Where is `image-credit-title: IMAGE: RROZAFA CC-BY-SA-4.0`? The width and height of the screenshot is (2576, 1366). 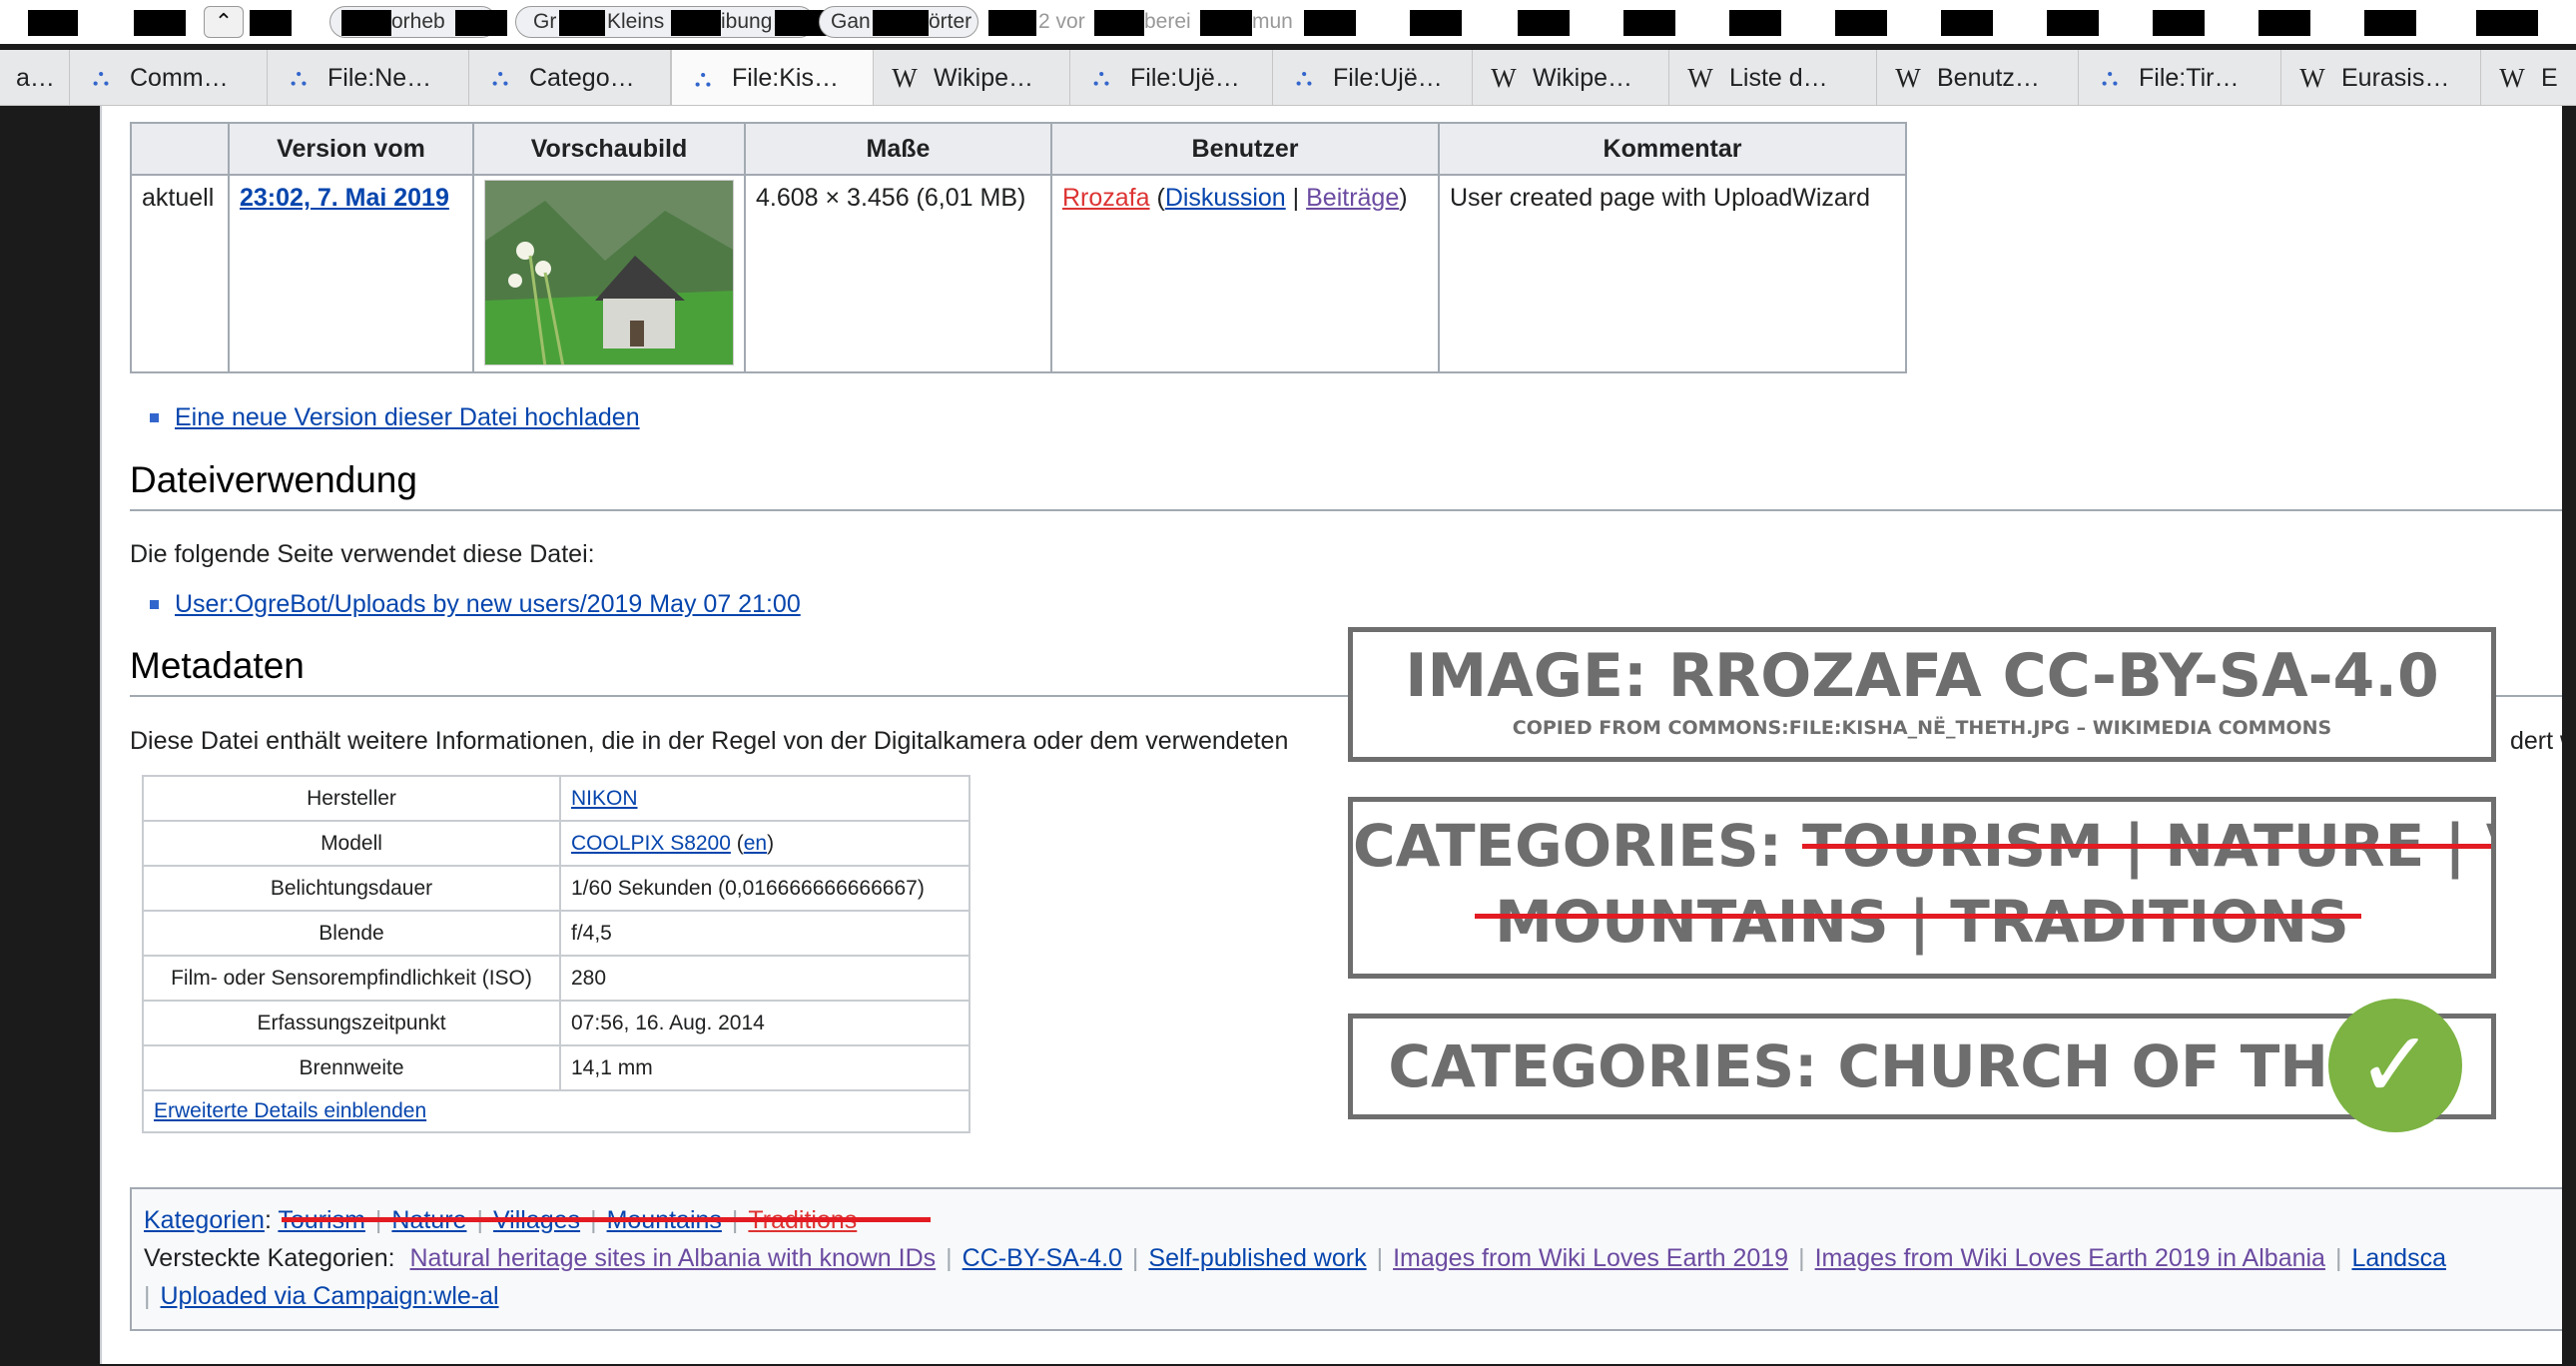 image-credit-title: IMAGE: RROZAFA CC-BY-SA-4.0 is located at coordinates (1922, 676).